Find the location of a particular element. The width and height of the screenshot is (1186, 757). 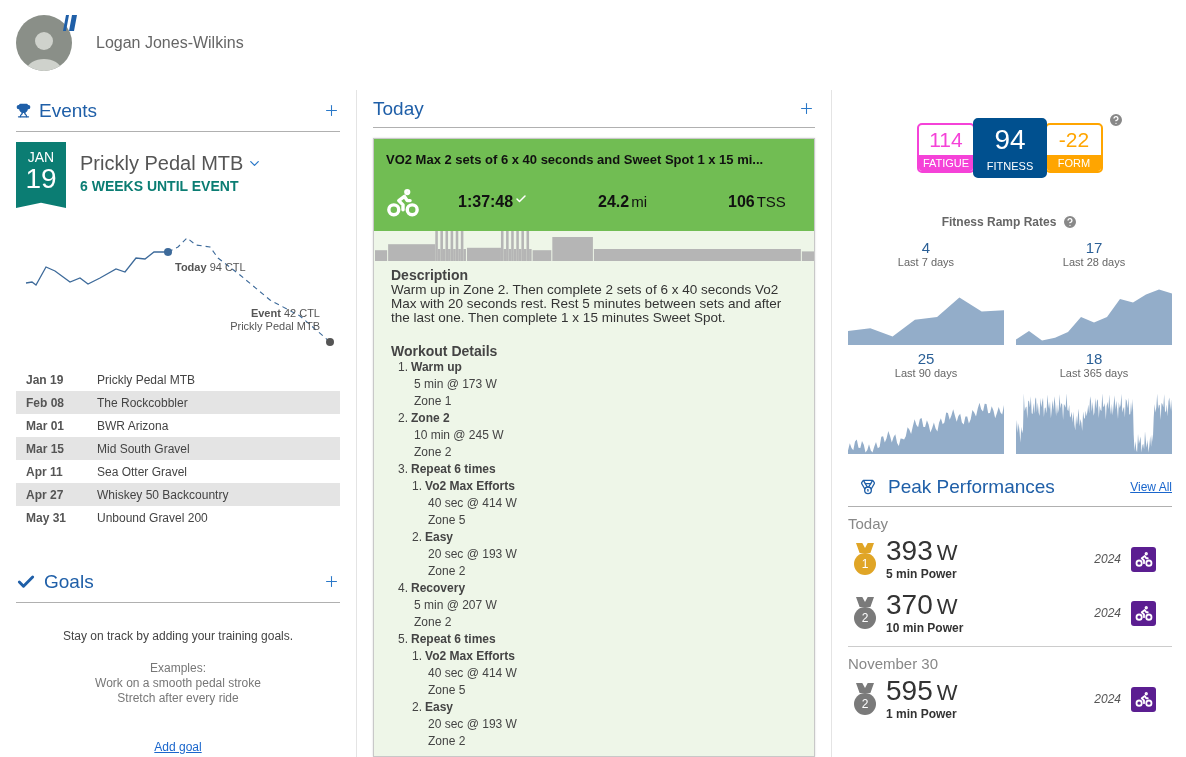

section-title: Today is located at coordinates (399, 108).